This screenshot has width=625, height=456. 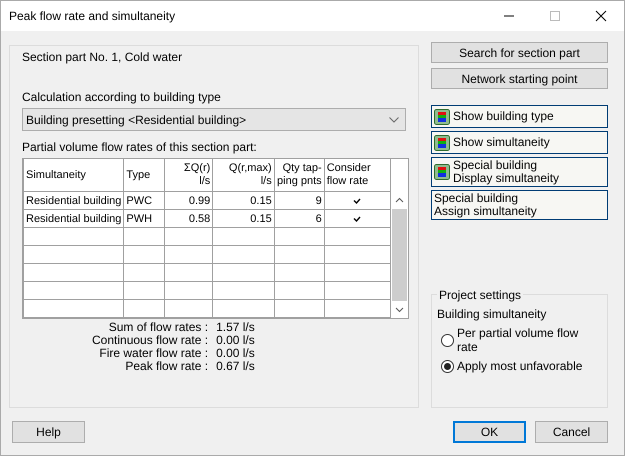 What do you see at coordinates (144, 219) in the screenshot?
I see `table-cell: PWH` at bounding box center [144, 219].